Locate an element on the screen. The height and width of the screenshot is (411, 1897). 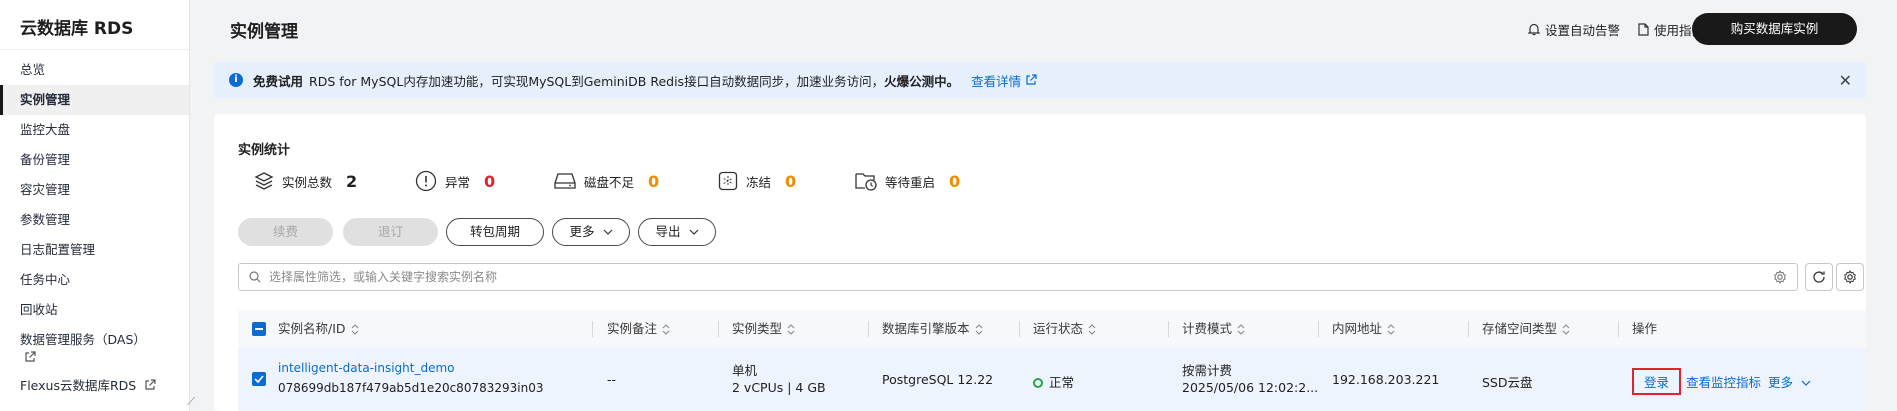
stat-abnormal-label: 异常 is located at coordinates (458, 182).